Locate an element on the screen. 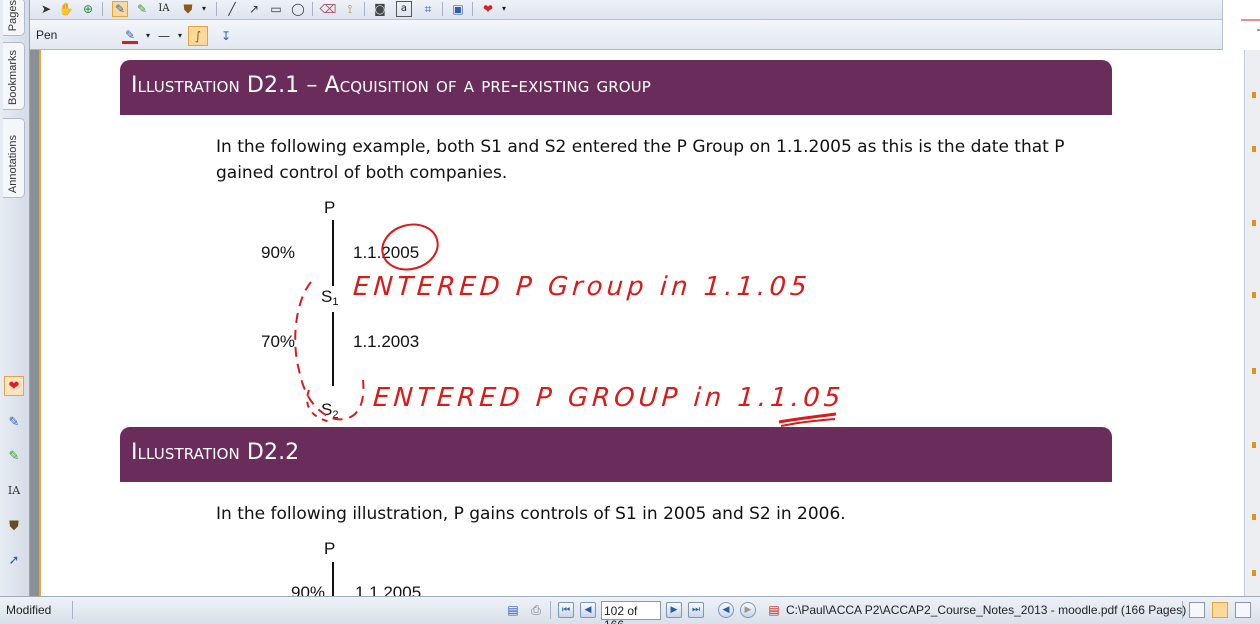  favorite-dropdown-icon: ▾ is located at coordinates (504, 9).